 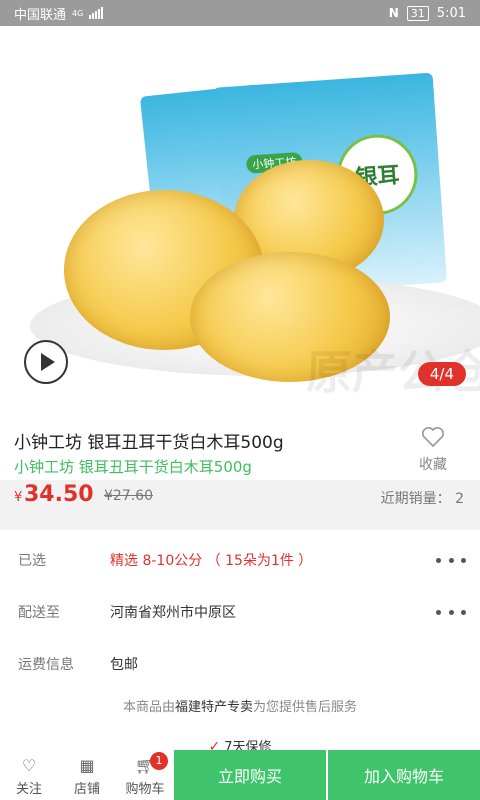 What do you see at coordinates (250, 775) in the screenshot?
I see `buy-now-button: 立即购买` at bounding box center [250, 775].